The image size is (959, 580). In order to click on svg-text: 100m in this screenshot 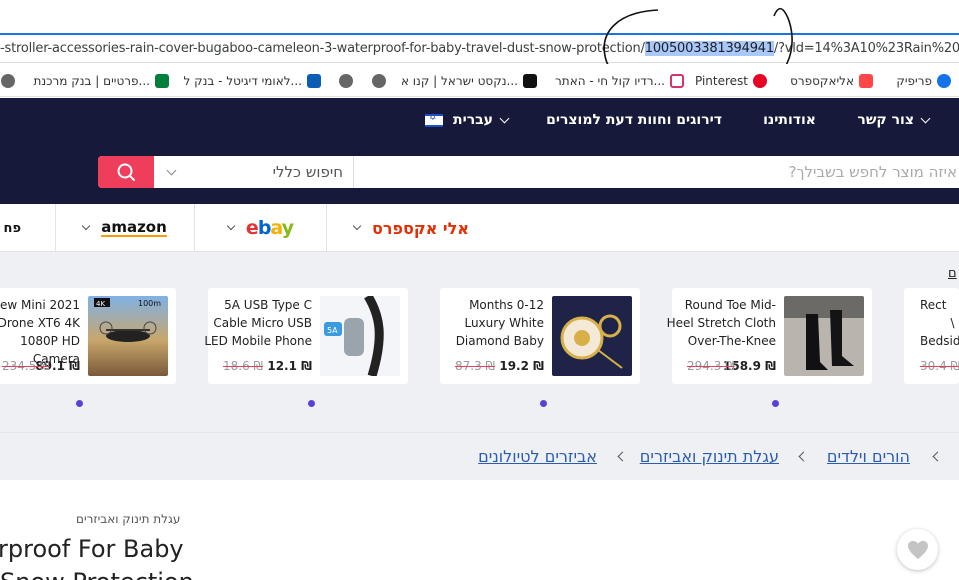, I will do `click(149, 303)`.